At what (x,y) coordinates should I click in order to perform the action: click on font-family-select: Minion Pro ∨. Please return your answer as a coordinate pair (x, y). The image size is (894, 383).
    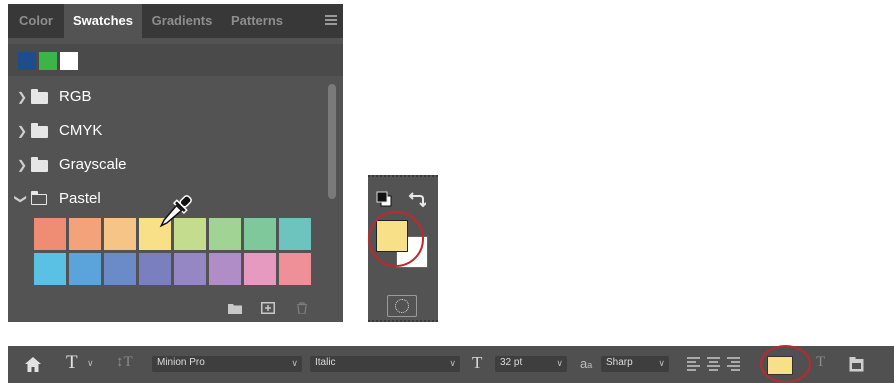
    Looking at the image, I should click on (227, 364).